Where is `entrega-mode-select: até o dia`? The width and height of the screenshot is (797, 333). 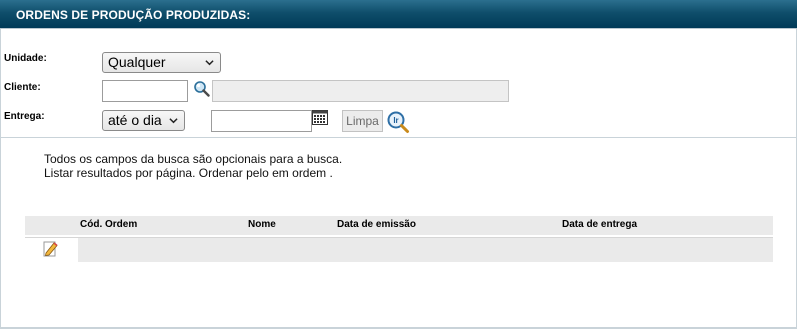
entrega-mode-select: até o dia is located at coordinates (143, 120).